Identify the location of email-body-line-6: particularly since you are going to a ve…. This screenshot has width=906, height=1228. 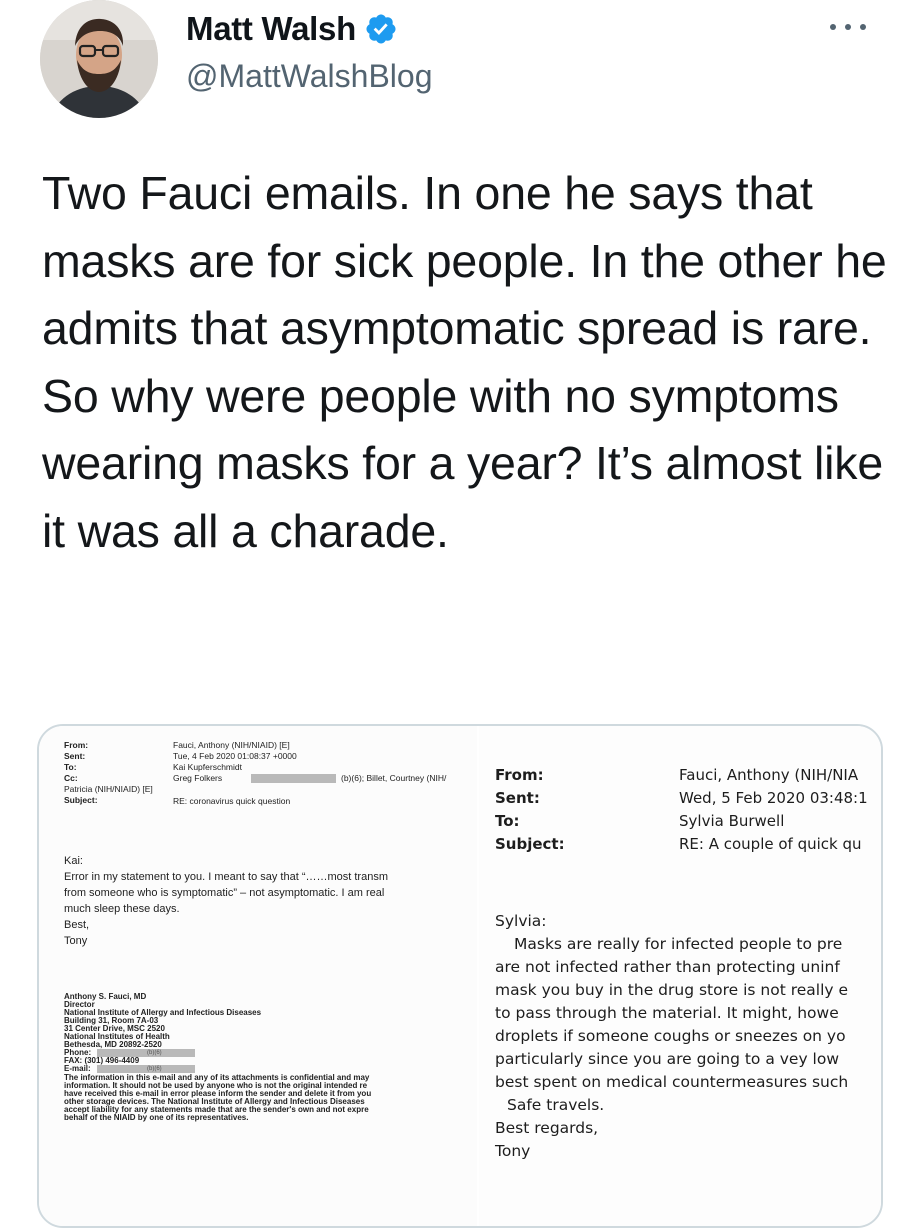
(667, 1059).